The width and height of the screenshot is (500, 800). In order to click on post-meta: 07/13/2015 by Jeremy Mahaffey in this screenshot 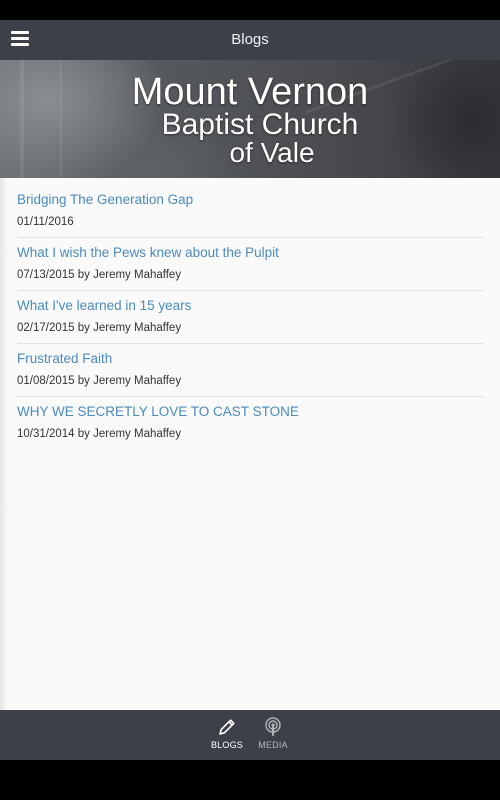, I will do `click(99, 275)`.